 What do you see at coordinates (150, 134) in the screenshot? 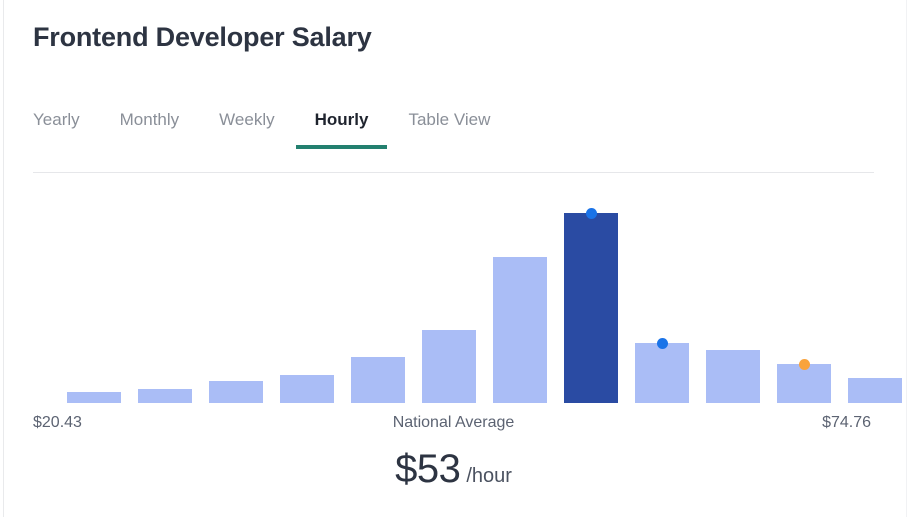
I see `tab-monthly: Monthly` at bounding box center [150, 134].